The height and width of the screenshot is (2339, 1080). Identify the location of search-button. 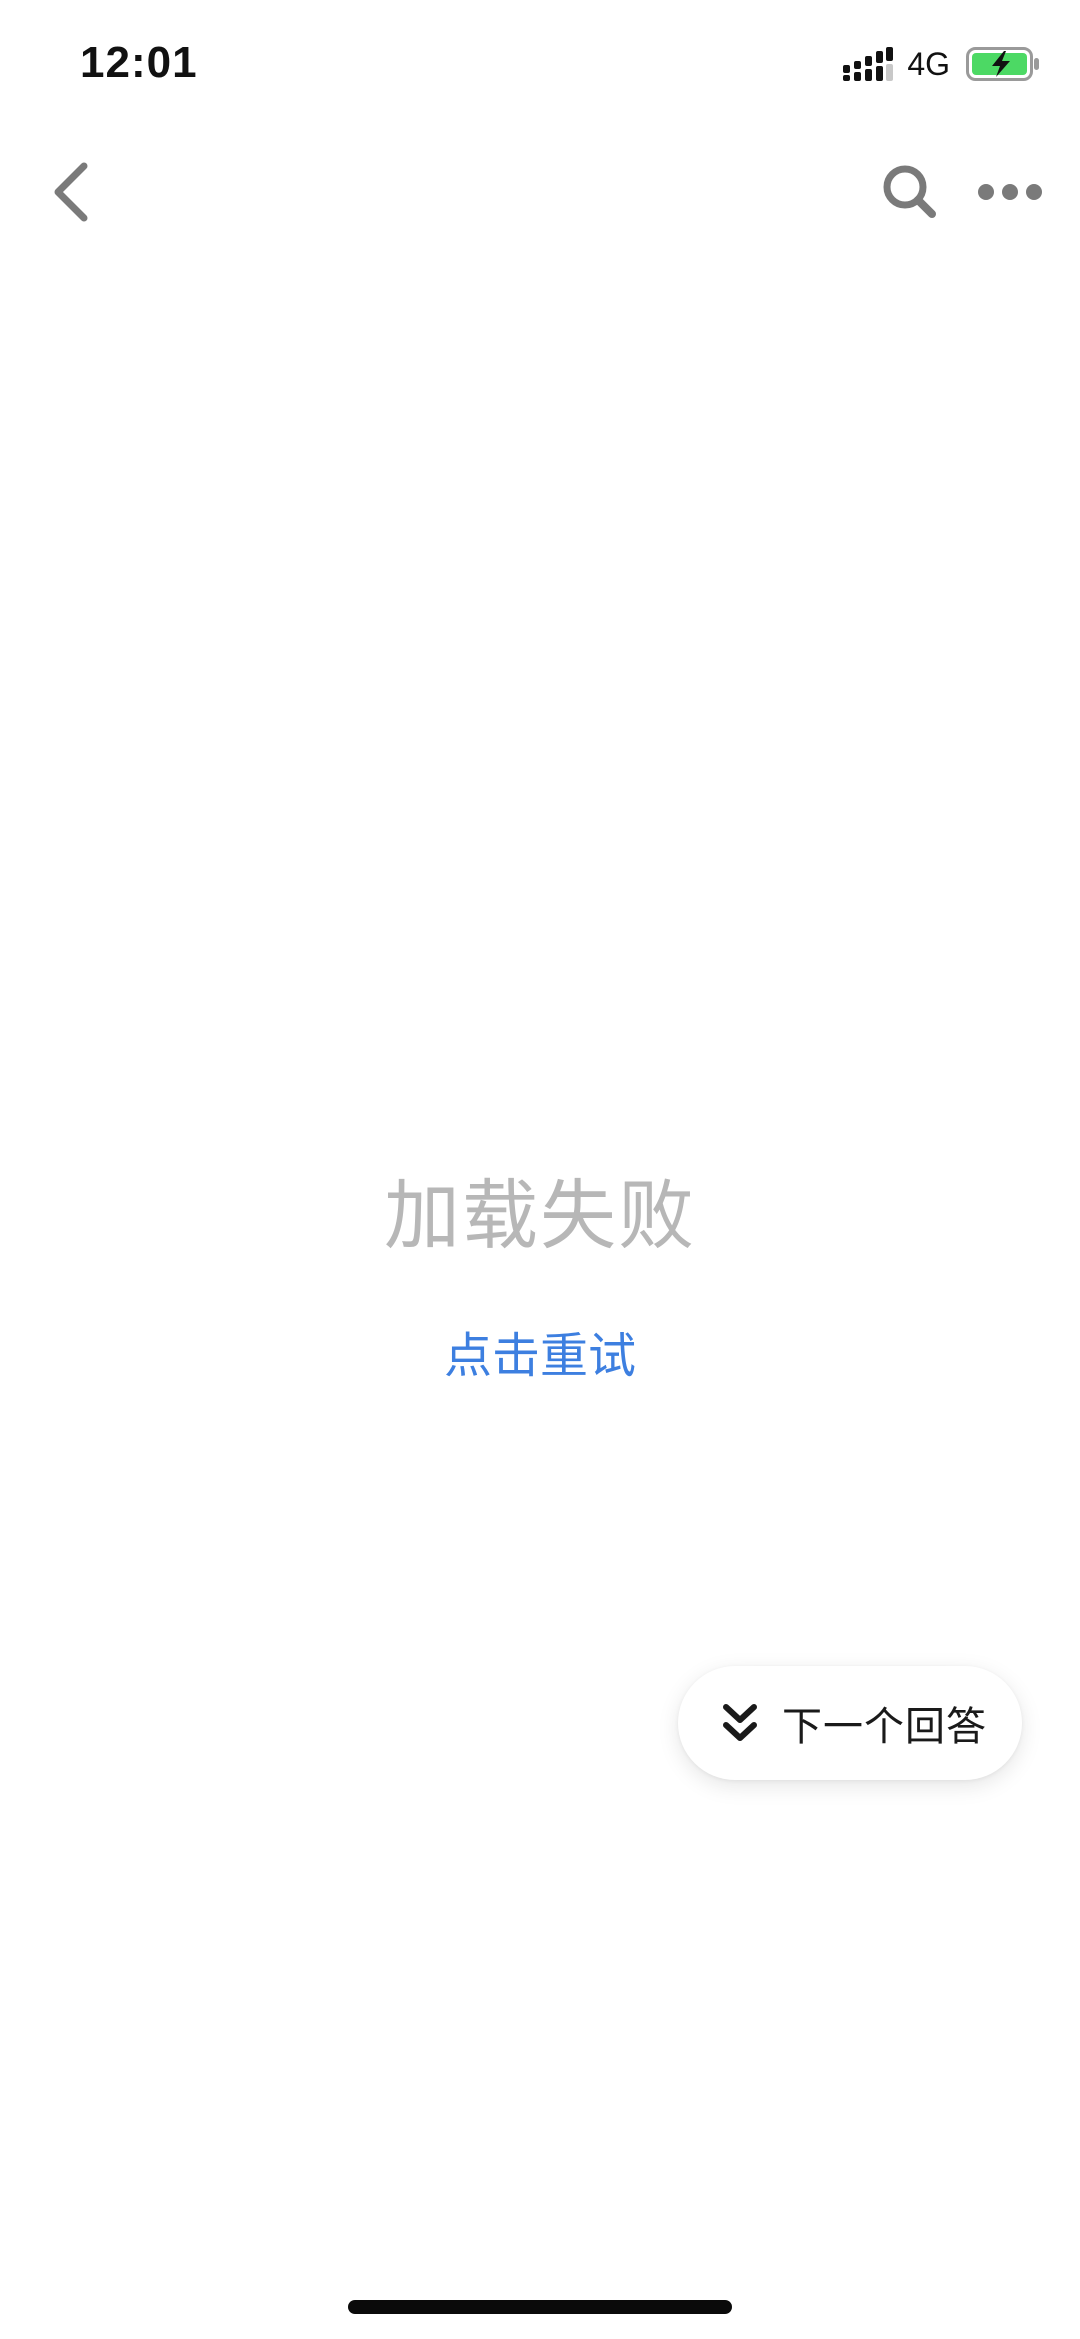
(910, 192).